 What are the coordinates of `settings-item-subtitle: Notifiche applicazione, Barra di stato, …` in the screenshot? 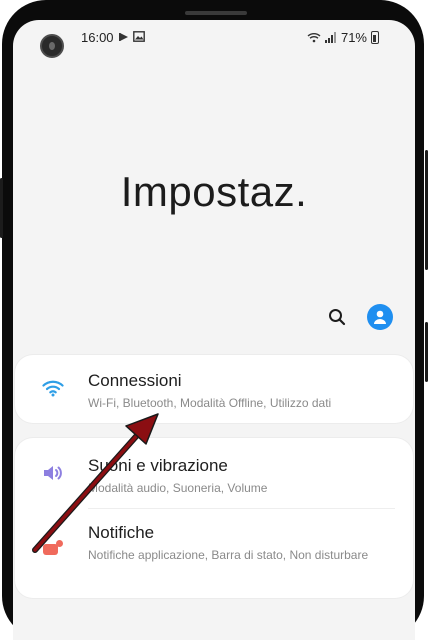 It's located at (228, 555).